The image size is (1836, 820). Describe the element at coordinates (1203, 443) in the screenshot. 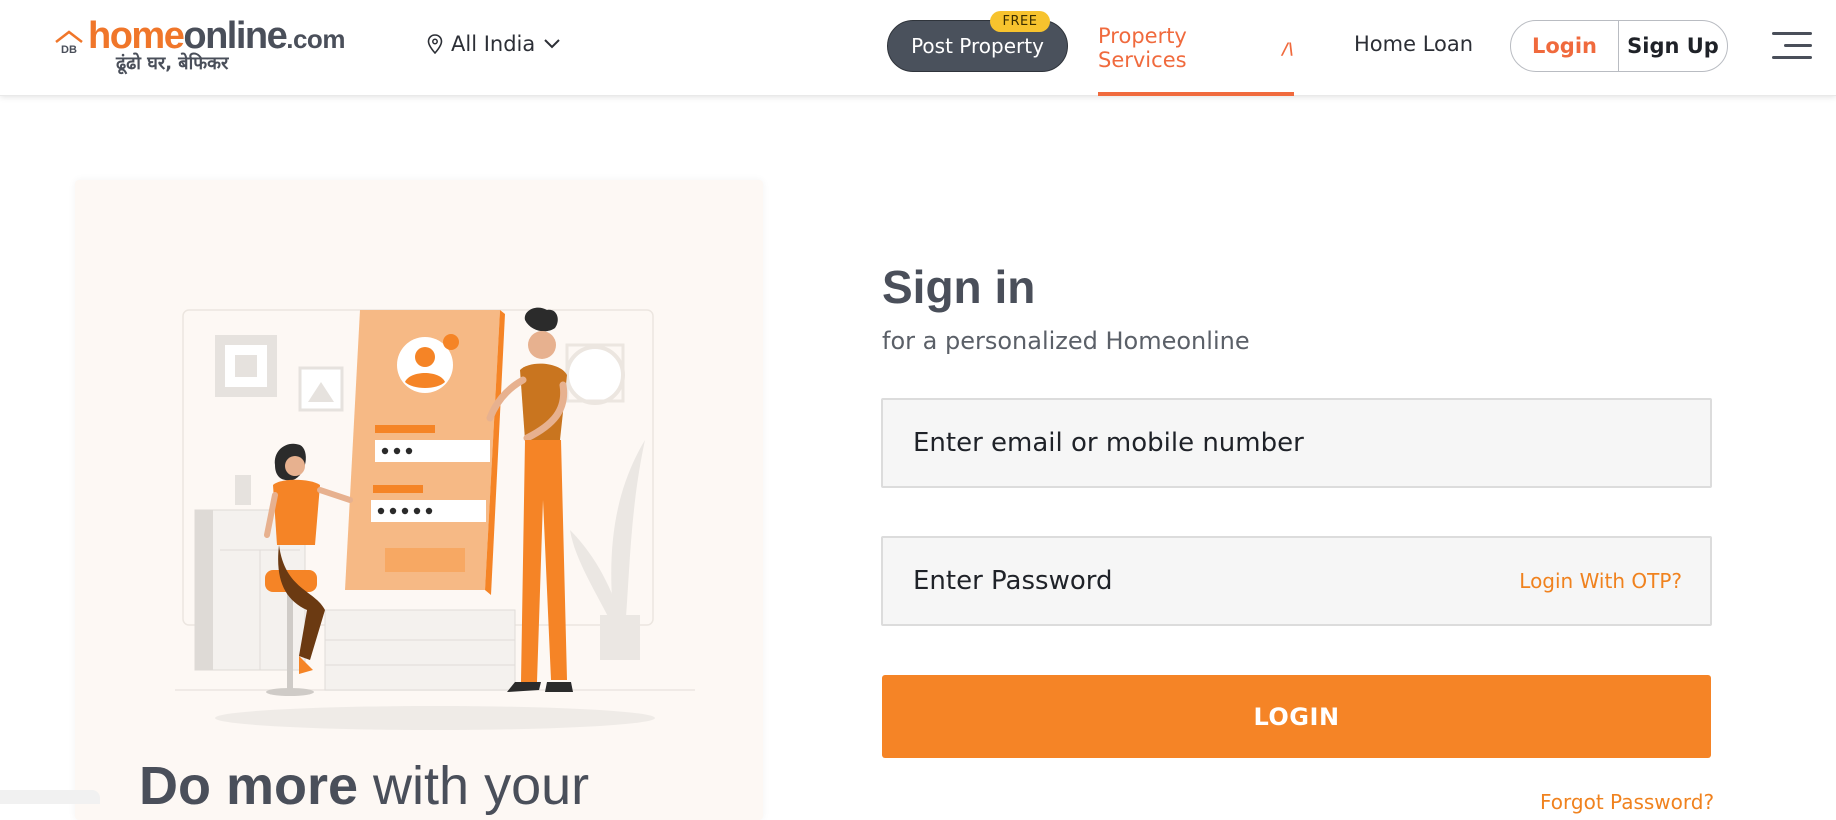

I see `email-input` at that location.